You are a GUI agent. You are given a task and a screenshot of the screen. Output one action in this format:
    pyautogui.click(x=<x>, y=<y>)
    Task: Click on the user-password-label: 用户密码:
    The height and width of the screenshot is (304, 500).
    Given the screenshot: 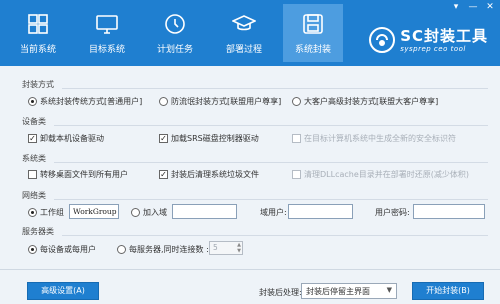 What is the action you would take?
    pyautogui.click(x=392, y=212)
    